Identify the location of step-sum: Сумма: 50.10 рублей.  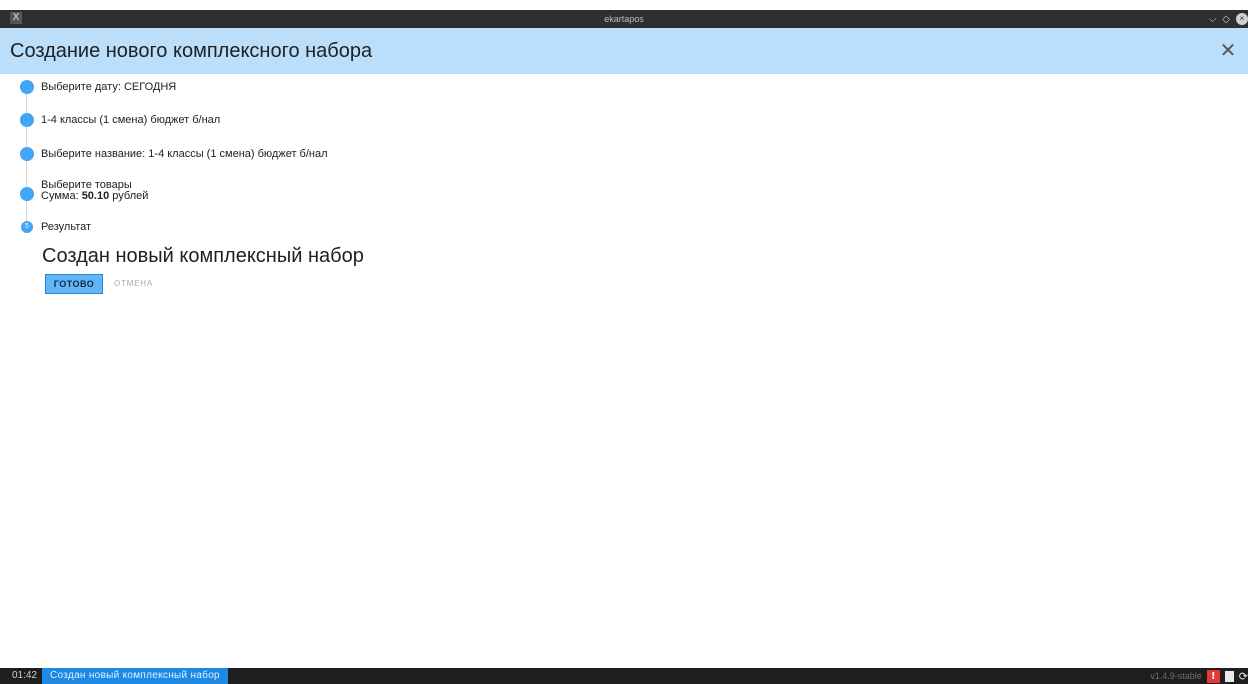
(94, 196).